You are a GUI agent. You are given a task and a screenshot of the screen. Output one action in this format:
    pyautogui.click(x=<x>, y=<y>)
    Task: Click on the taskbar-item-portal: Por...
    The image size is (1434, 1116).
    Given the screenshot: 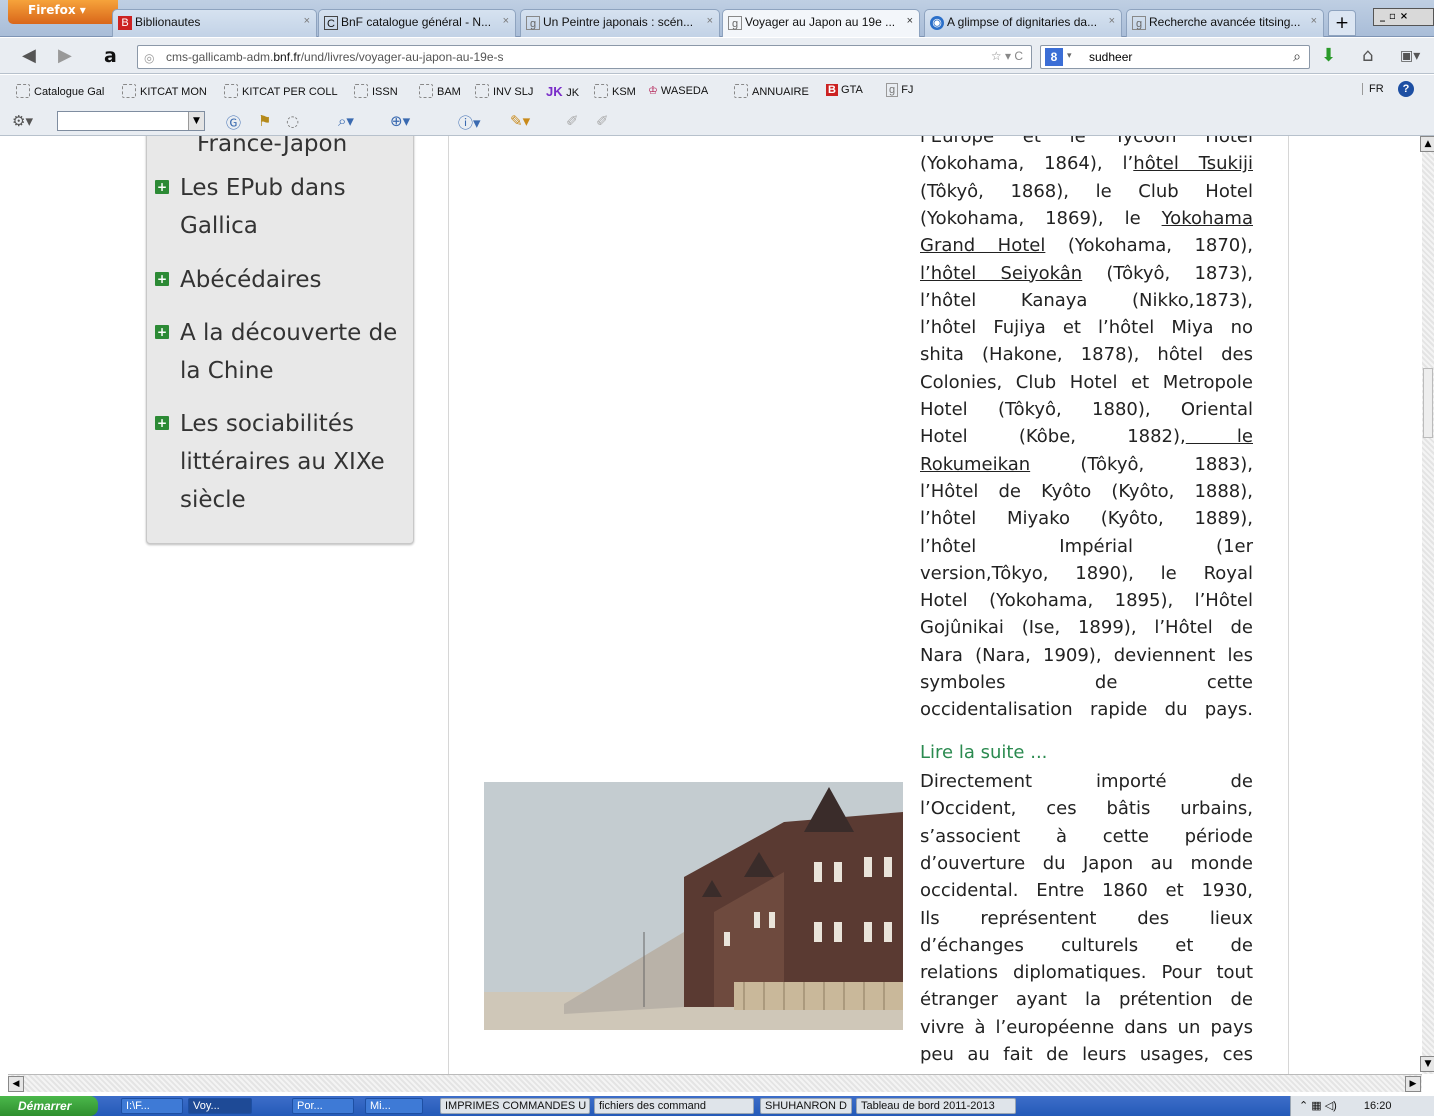 What is the action you would take?
    pyautogui.click(x=323, y=1106)
    